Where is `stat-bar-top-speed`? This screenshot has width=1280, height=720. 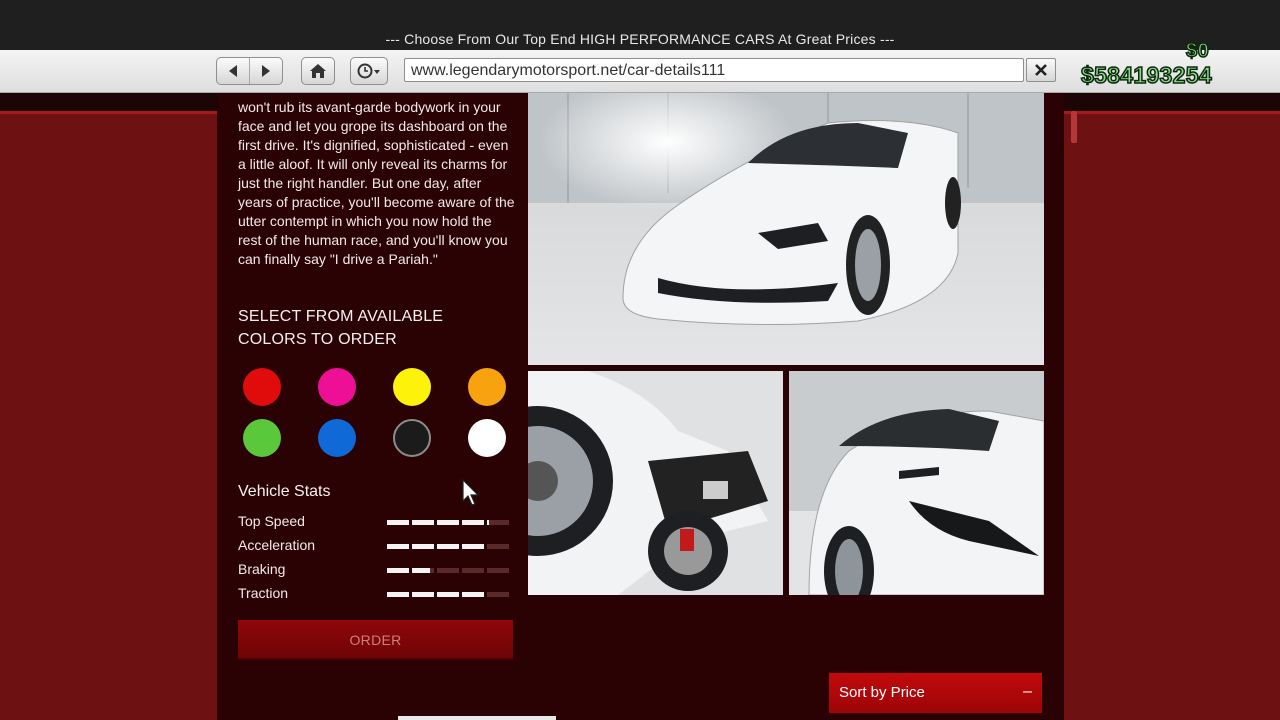 stat-bar-top-speed is located at coordinates (449, 522).